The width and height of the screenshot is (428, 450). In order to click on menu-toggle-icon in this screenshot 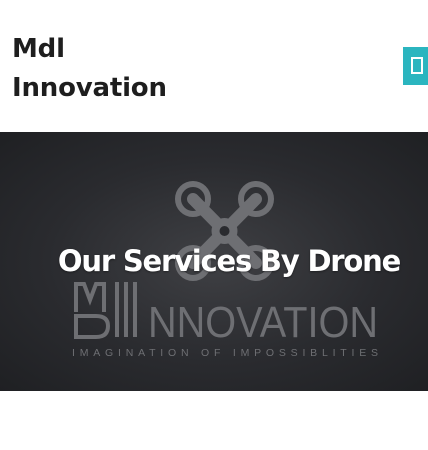, I will do `click(417, 65)`.